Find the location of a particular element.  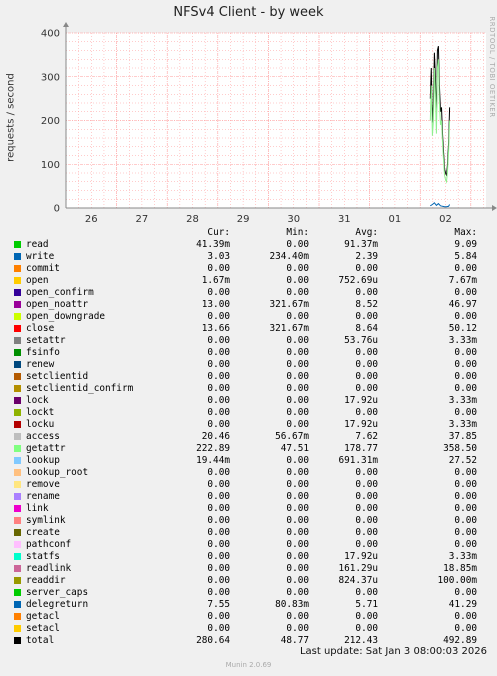

legend-value-avg: 17.92u is located at coordinates (361, 400).